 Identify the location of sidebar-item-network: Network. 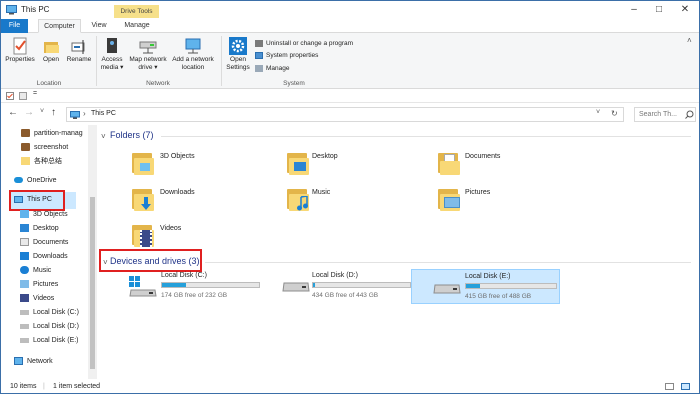
(50, 362).